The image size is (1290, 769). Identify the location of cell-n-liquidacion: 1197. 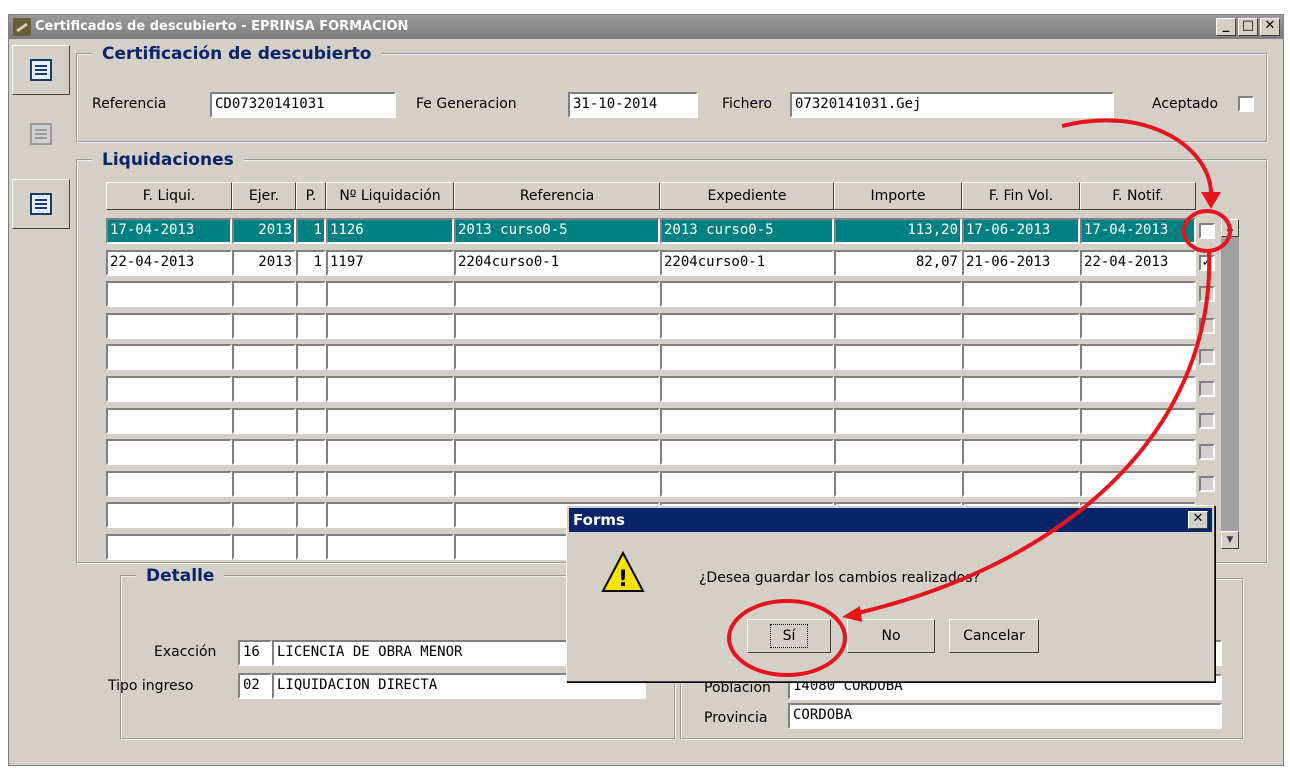
(390, 263).